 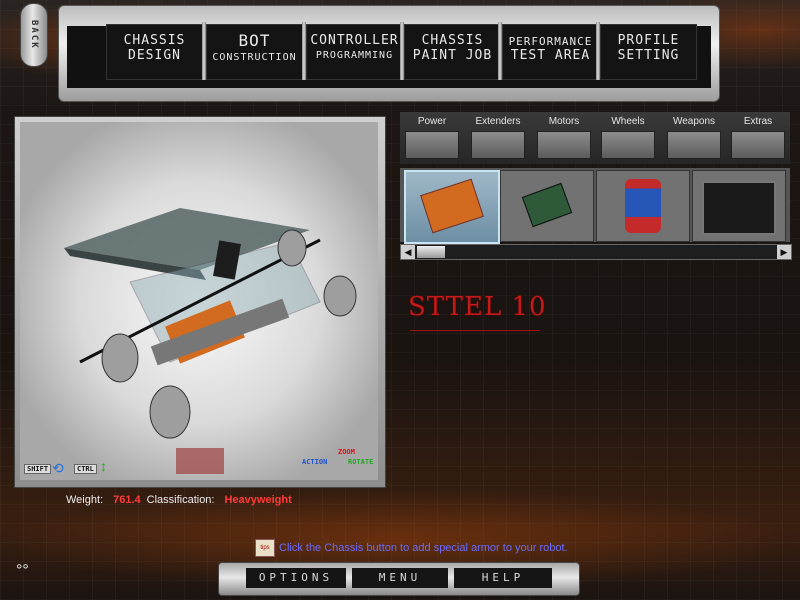 I want to click on options-button: OPTIONS, so click(x=296, y=578).